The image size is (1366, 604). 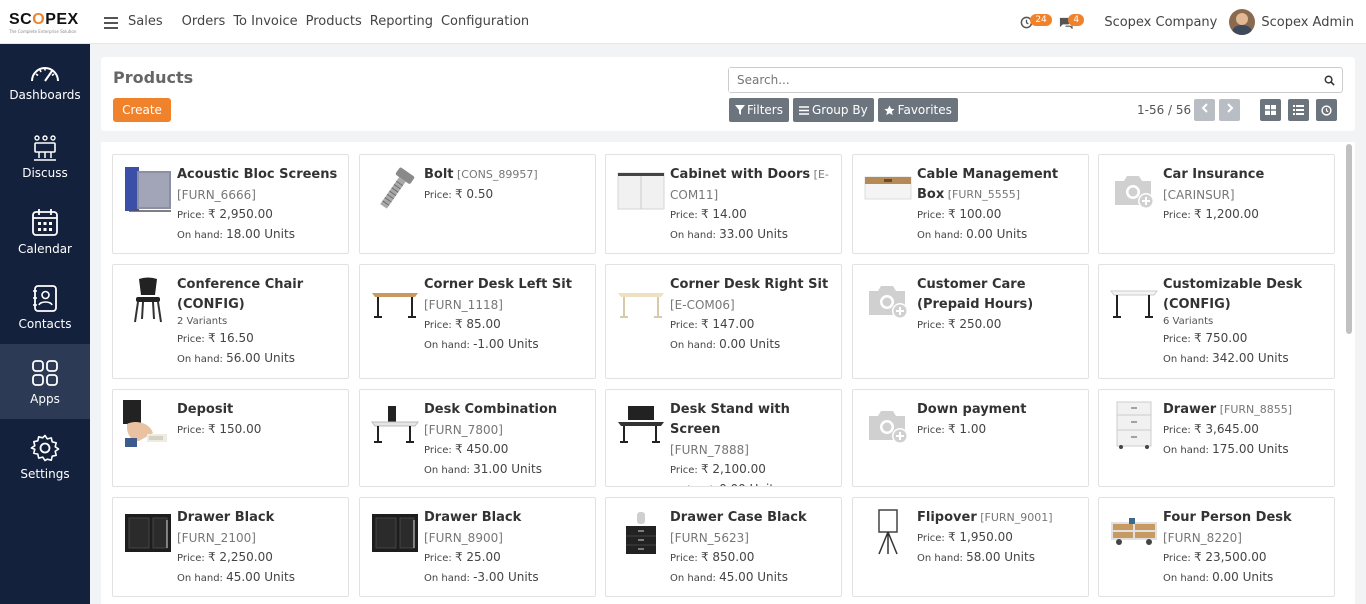 What do you see at coordinates (1214, 174) in the screenshot?
I see `product-name: Car Insurance` at bounding box center [1214, 174].